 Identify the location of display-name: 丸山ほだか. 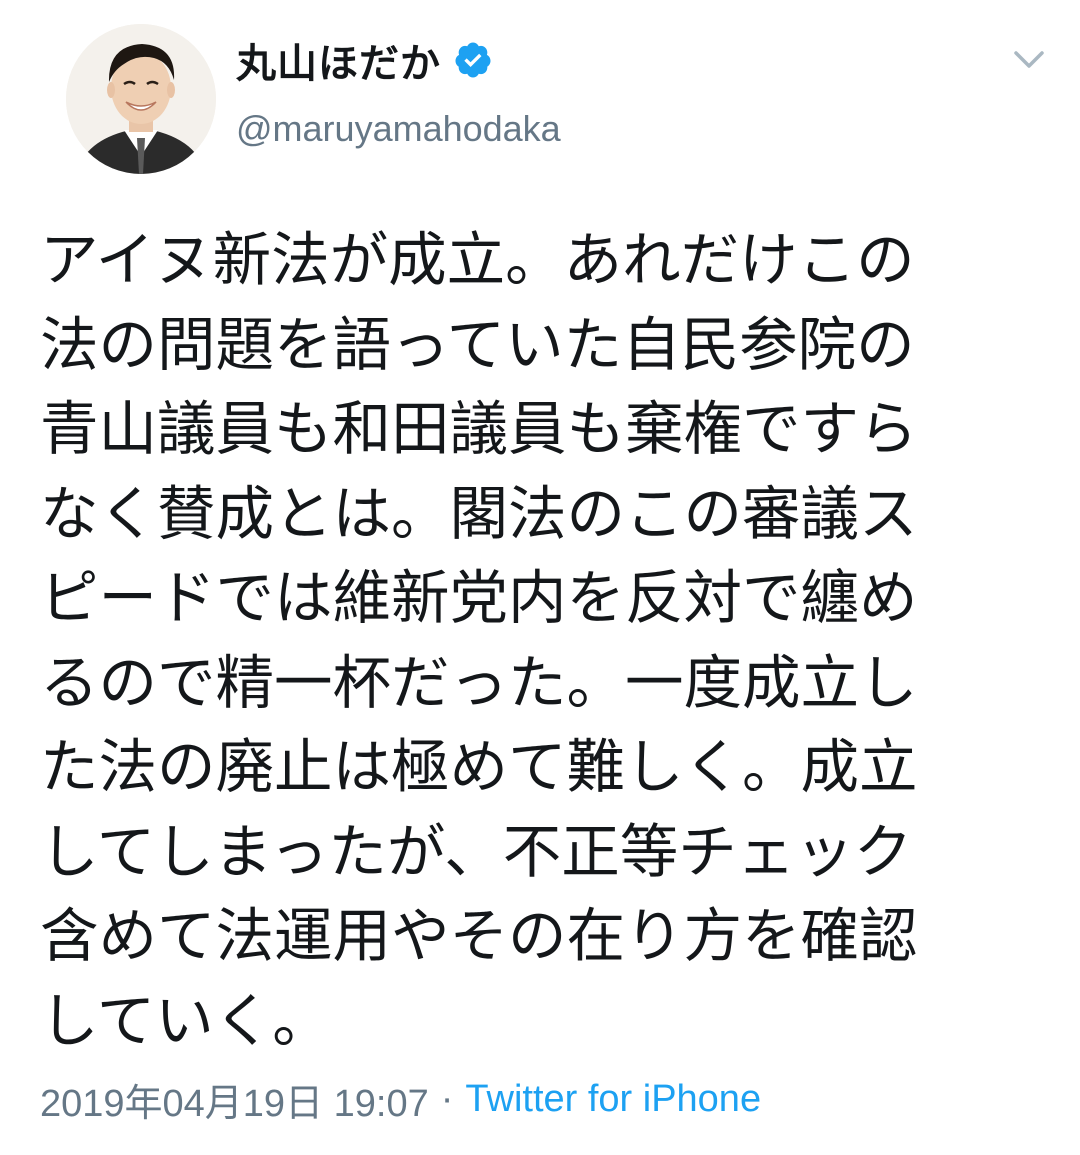
(338, 60).